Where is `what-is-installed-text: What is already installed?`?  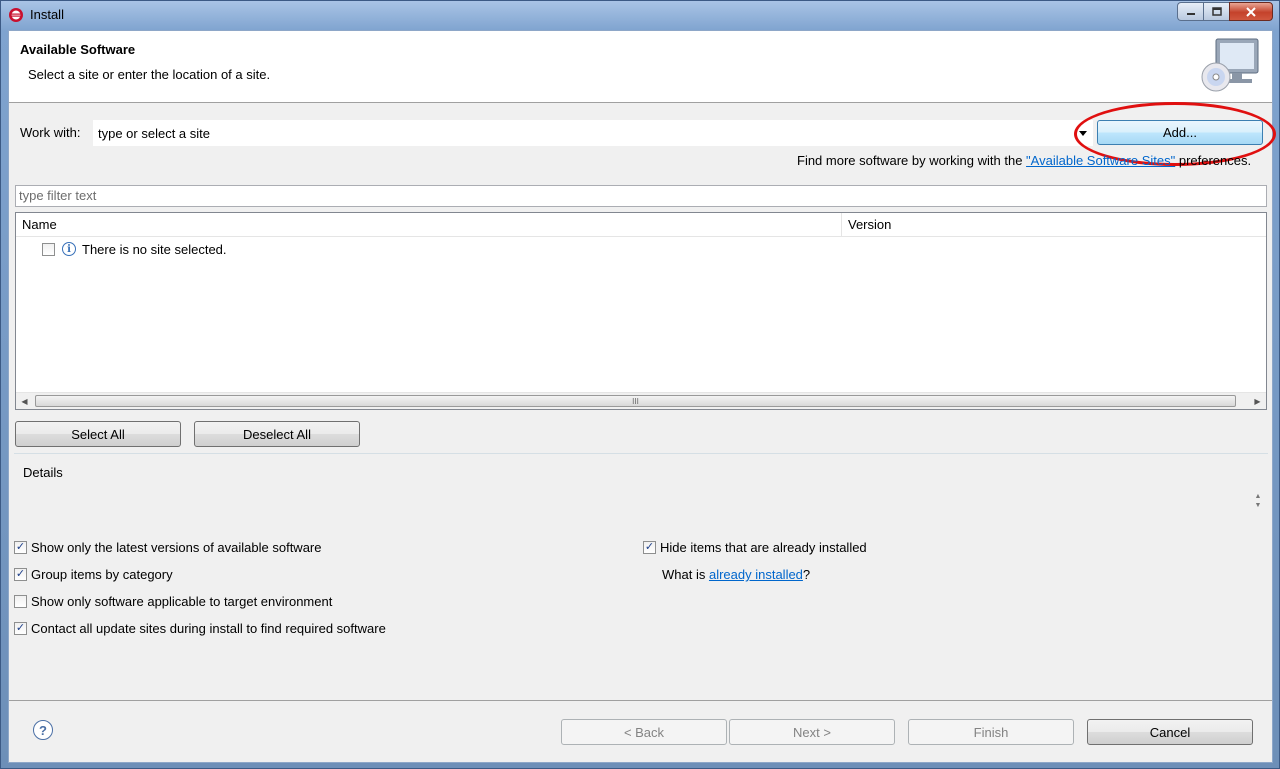 what-is-installed-text: What is already installed? is located at coordinates (736, 574).